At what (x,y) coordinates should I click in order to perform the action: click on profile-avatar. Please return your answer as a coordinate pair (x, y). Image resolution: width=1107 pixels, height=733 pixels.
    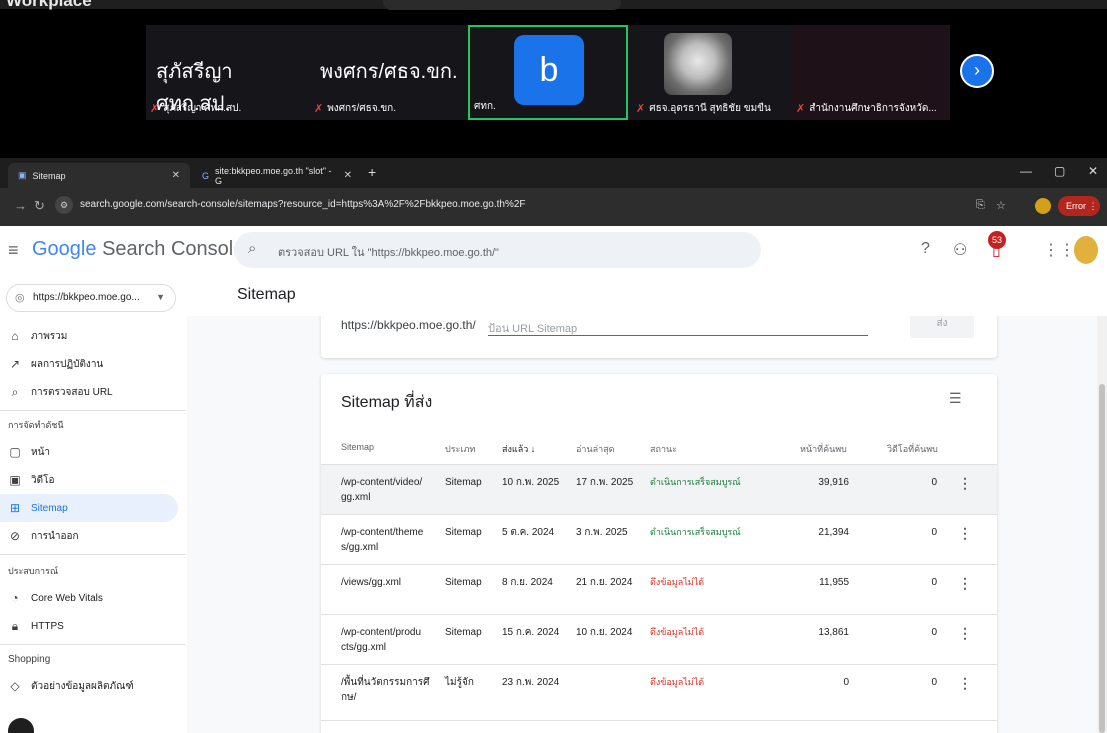
    Looking at the image, I should click on (1043, 206).